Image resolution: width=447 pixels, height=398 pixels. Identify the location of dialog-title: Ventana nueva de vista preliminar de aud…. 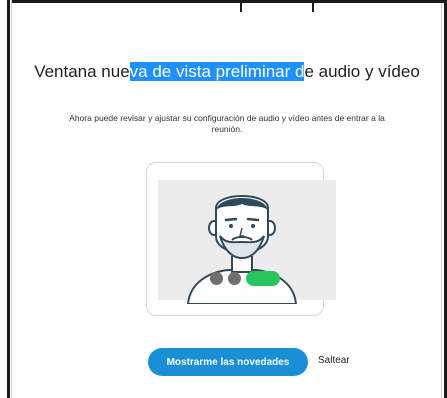
(227, 71).